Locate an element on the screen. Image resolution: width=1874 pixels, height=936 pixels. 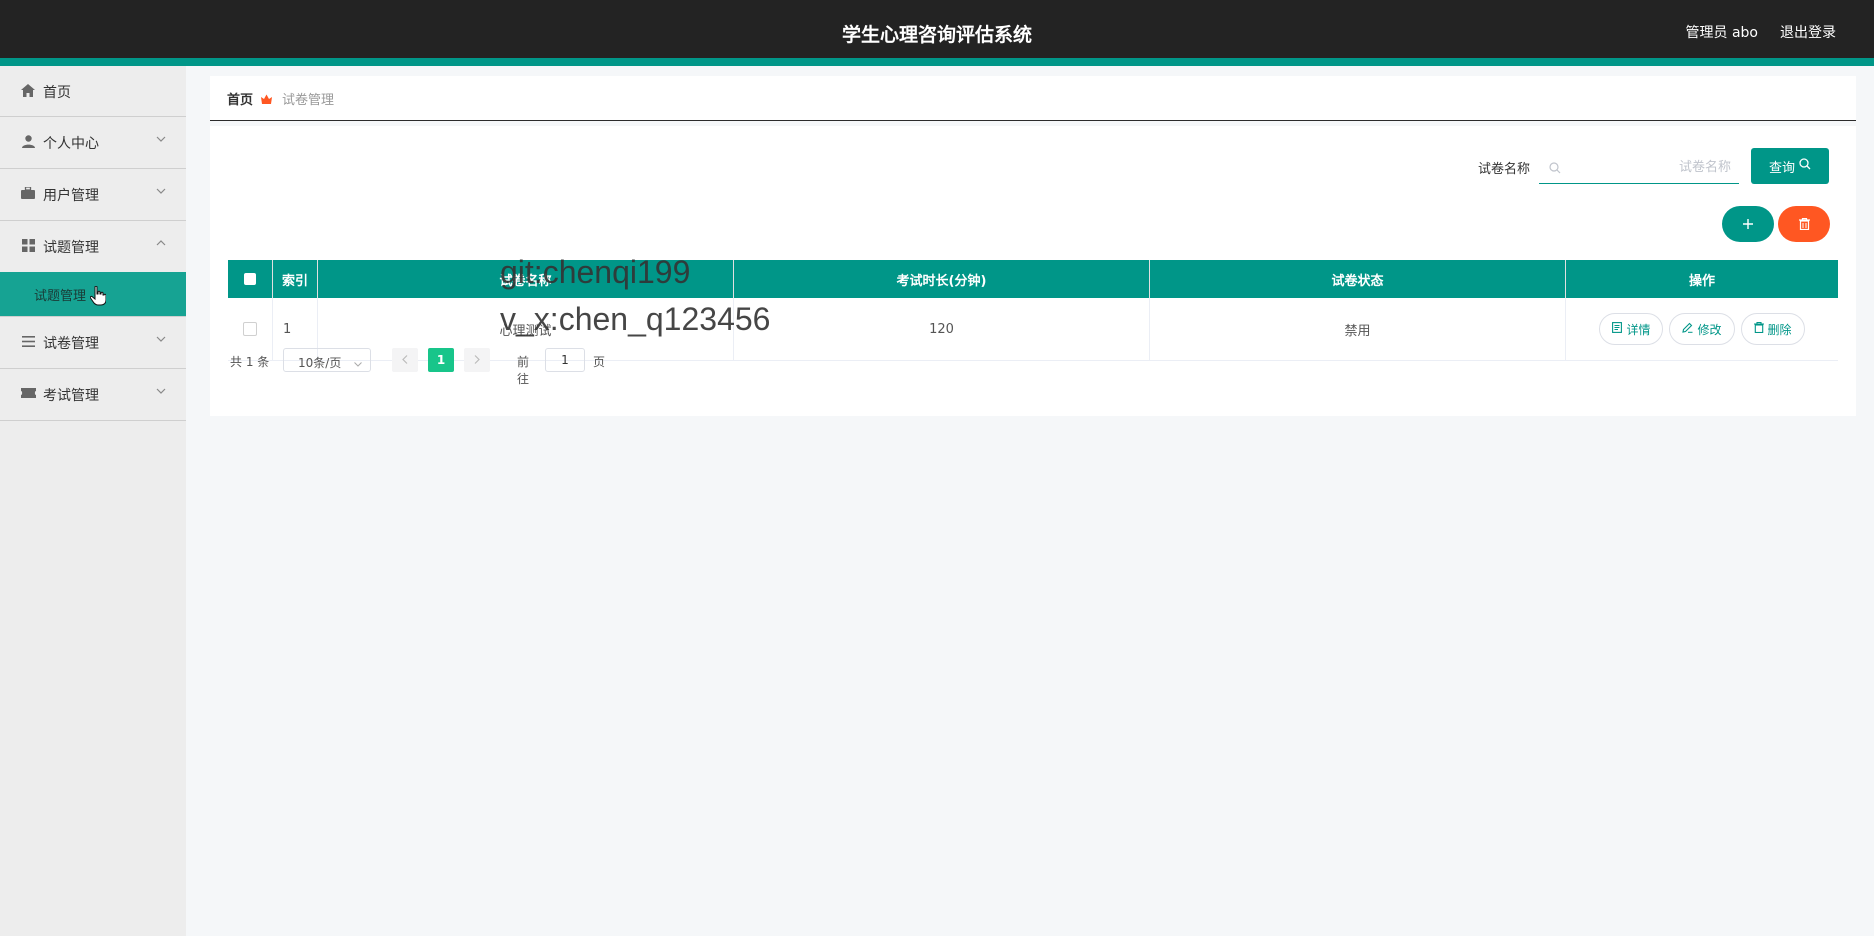
batch-delete-button is located at coordinates (1804, 224).